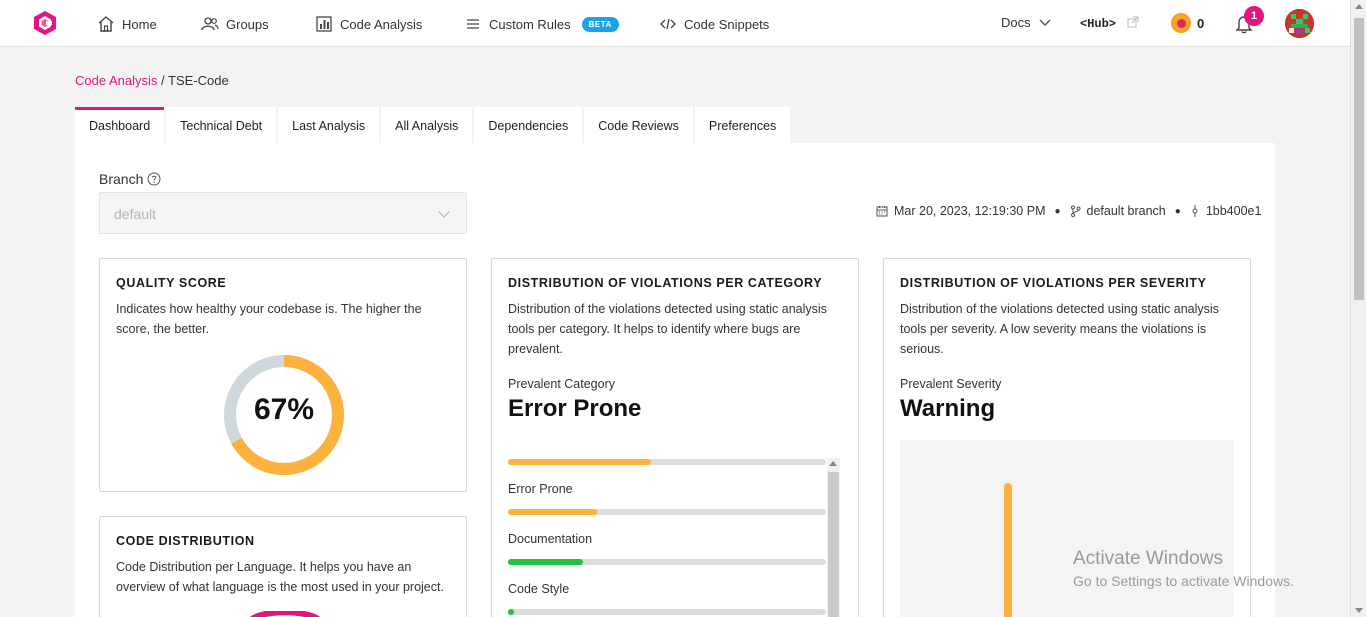 The width and height of the screenshot is (1366, 617). Describe the element at coordinates (1098, 24) in the screenshot. I see `hub-label: <Hub>` at that location.